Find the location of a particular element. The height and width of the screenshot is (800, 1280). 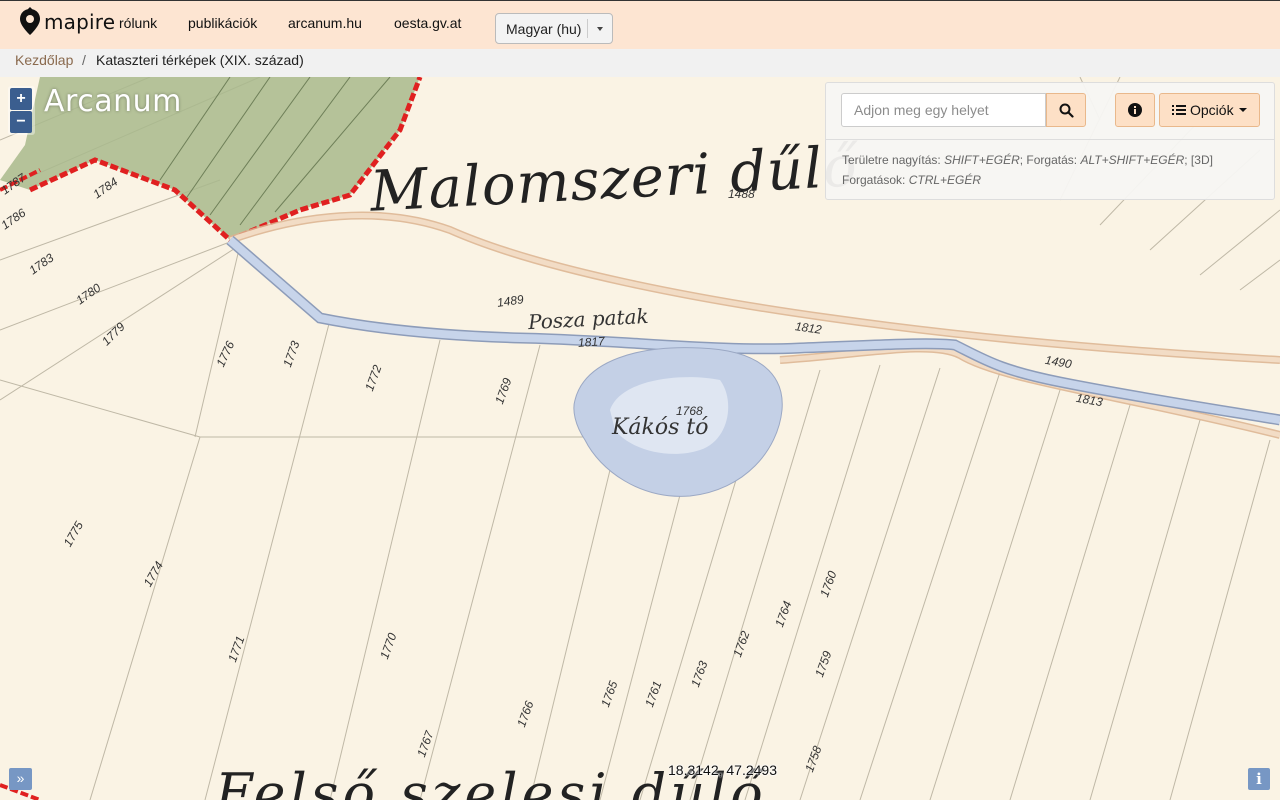

zoom-in-button: + is located at coordinates (21, 99).